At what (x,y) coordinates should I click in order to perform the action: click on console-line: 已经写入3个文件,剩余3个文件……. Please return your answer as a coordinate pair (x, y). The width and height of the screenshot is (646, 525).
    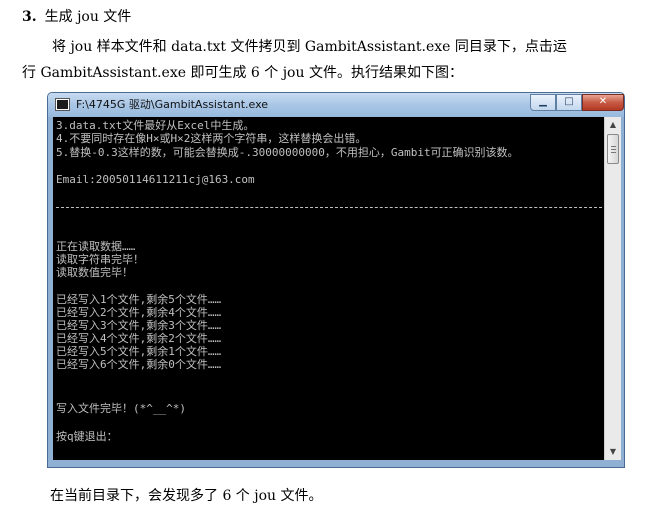
    Looking at the image, I should click on (139, 325).